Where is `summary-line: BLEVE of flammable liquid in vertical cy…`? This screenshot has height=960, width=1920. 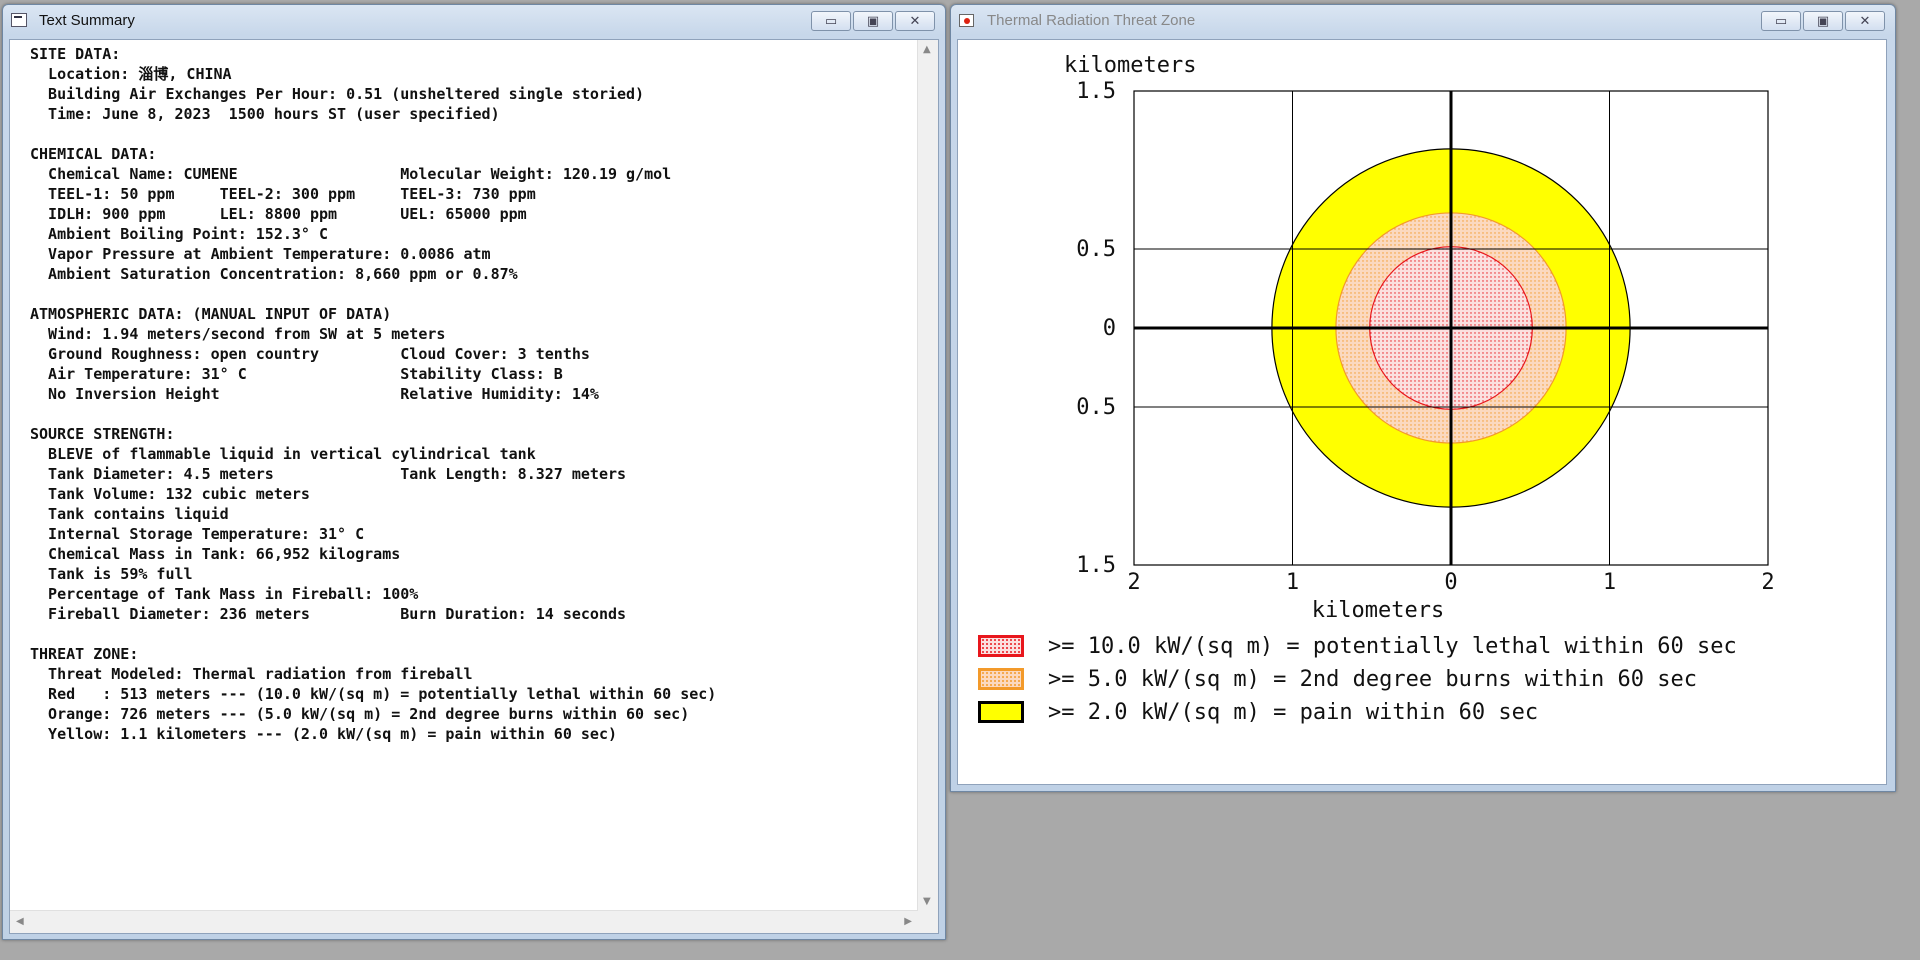
summary-line: BLEVE of flammable liquid in vertical cy… is located at coordinates (292, 454).